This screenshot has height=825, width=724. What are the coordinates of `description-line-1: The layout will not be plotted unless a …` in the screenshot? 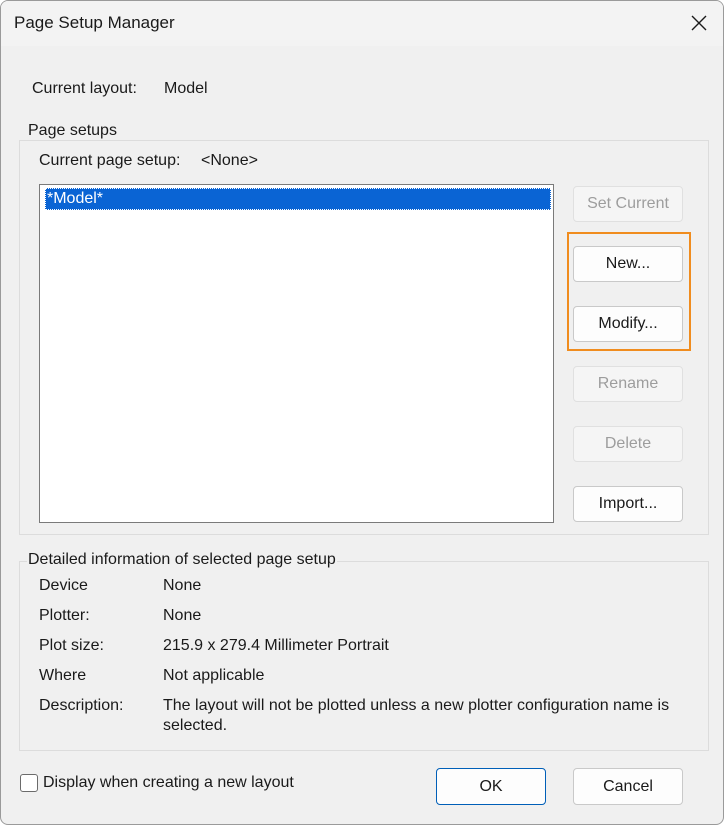 It's located at (416, 705).